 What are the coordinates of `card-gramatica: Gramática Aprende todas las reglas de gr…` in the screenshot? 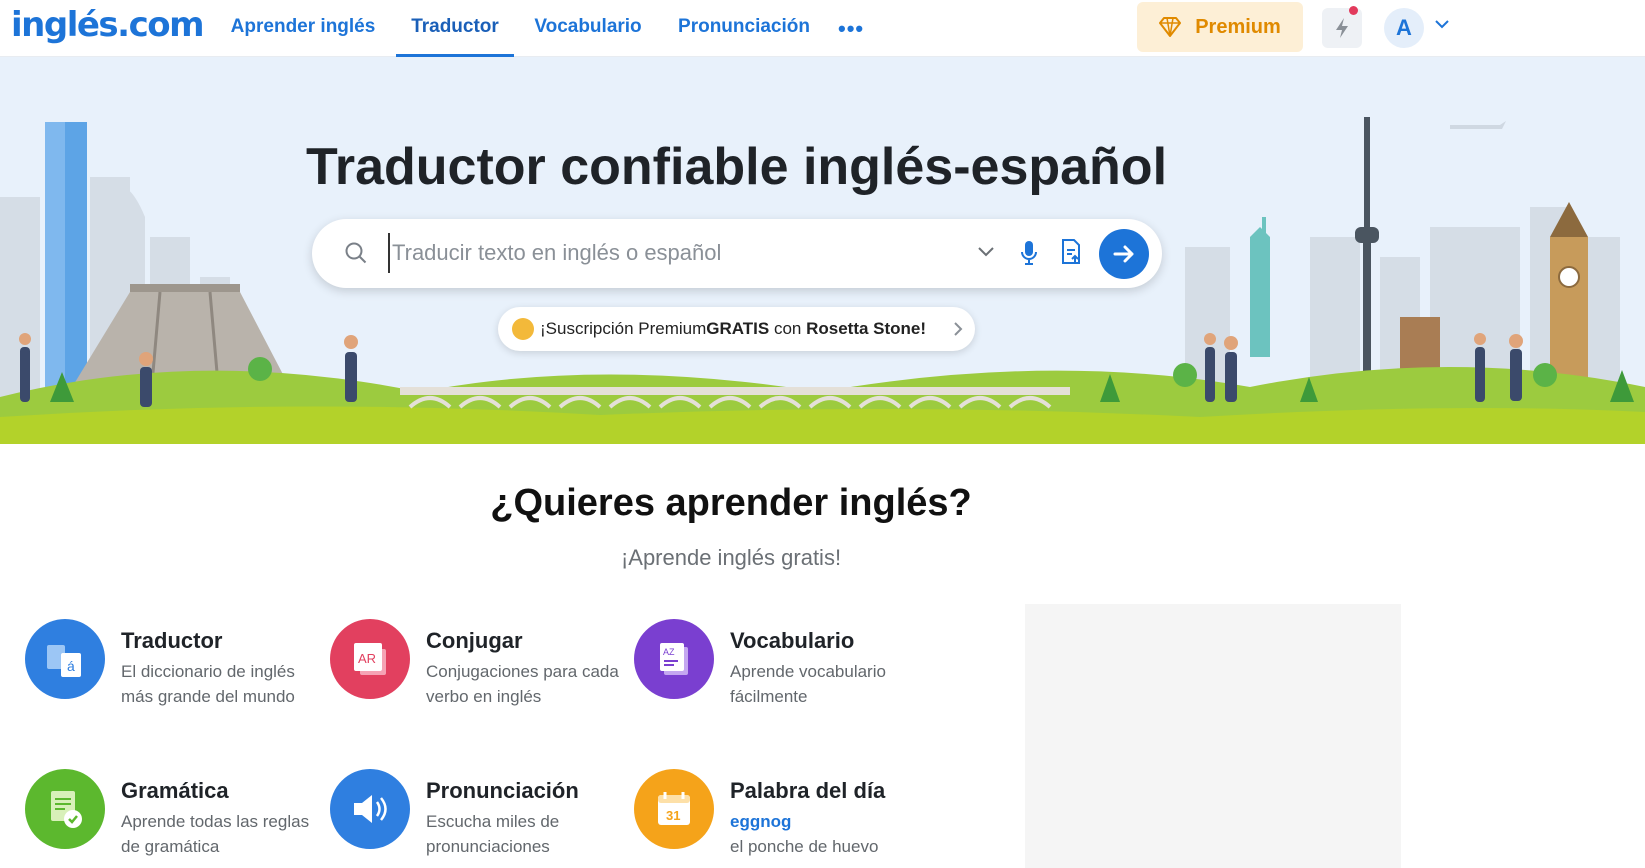 It's located at (170, 814).